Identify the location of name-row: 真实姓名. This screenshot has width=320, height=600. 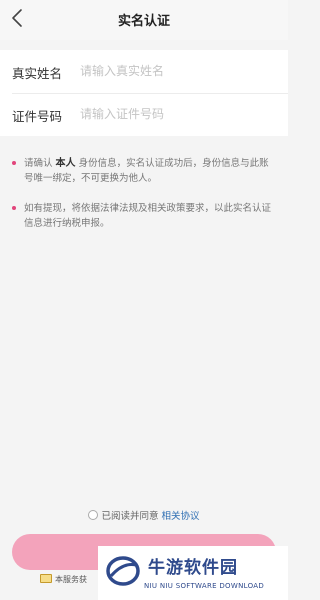
(144, 71).